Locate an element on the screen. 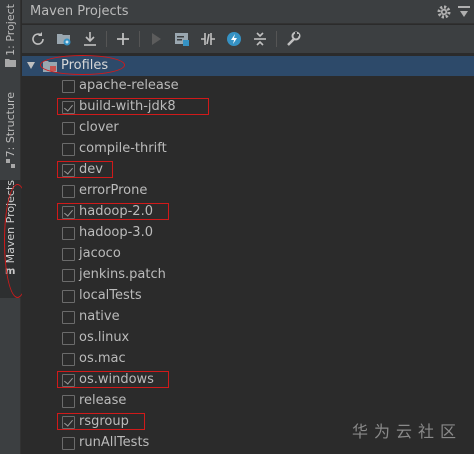 Image resolution: width=474 pixels, height=454 pixels. profile-label: os.linux is located at coordinates (104, 337).